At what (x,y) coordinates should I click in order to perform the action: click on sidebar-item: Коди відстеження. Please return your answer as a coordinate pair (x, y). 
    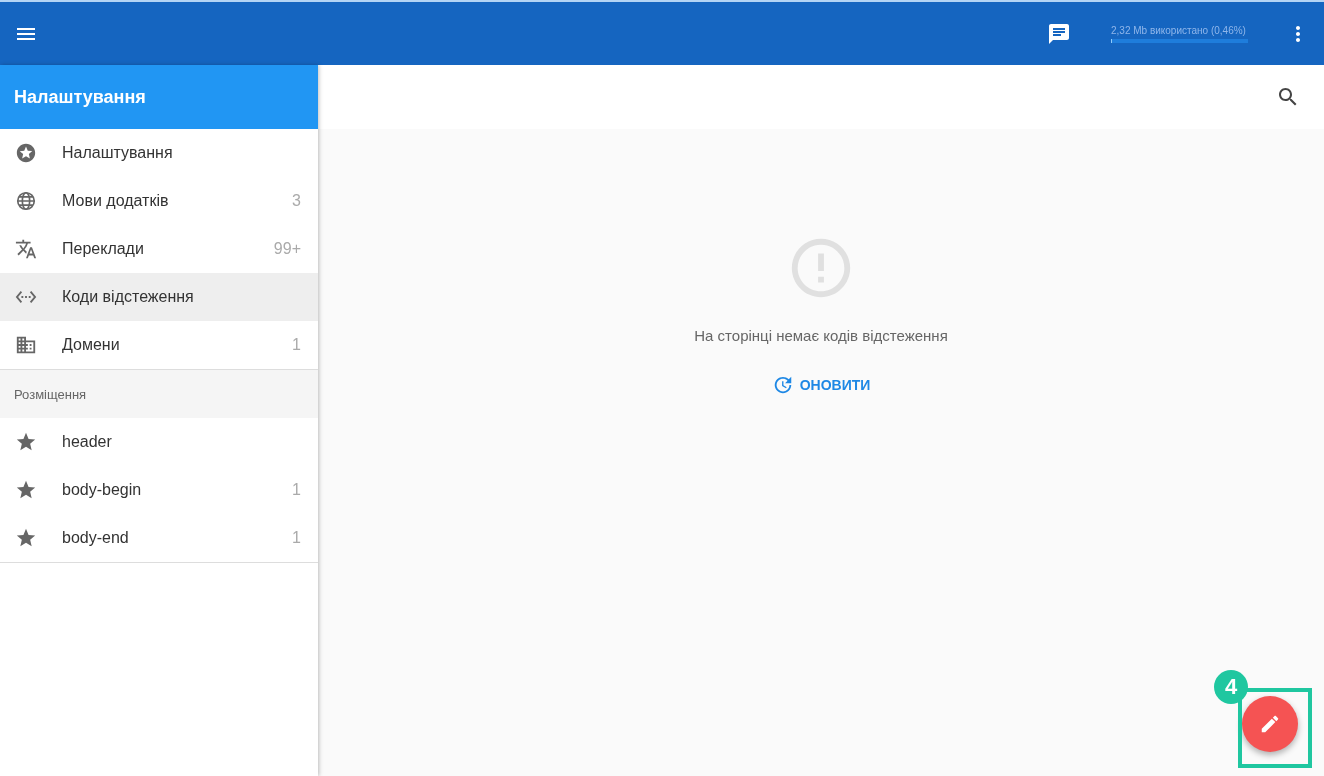
    Looking at the image, I should click on (159, 297).